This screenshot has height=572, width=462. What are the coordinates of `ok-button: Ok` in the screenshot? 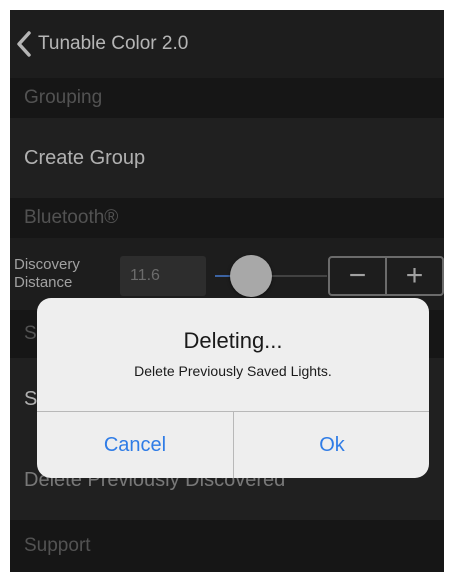 It's located at (331, 445).